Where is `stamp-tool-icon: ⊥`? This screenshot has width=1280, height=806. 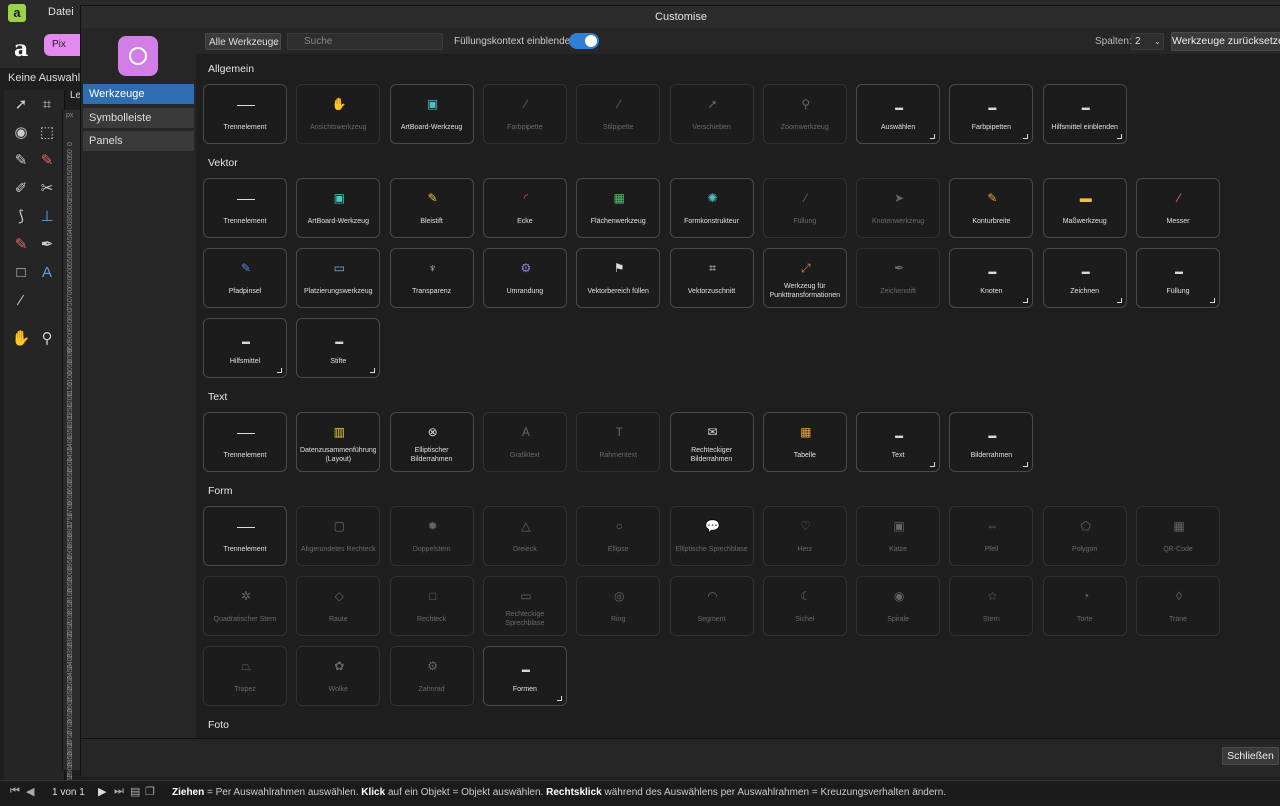 stamp-tool-icon: ⊥ is located at coordinates (47, 217).